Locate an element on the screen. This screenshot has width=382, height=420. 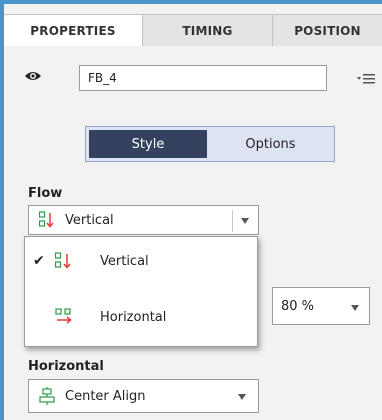
item-name-input is located at coordinates (203, 78).